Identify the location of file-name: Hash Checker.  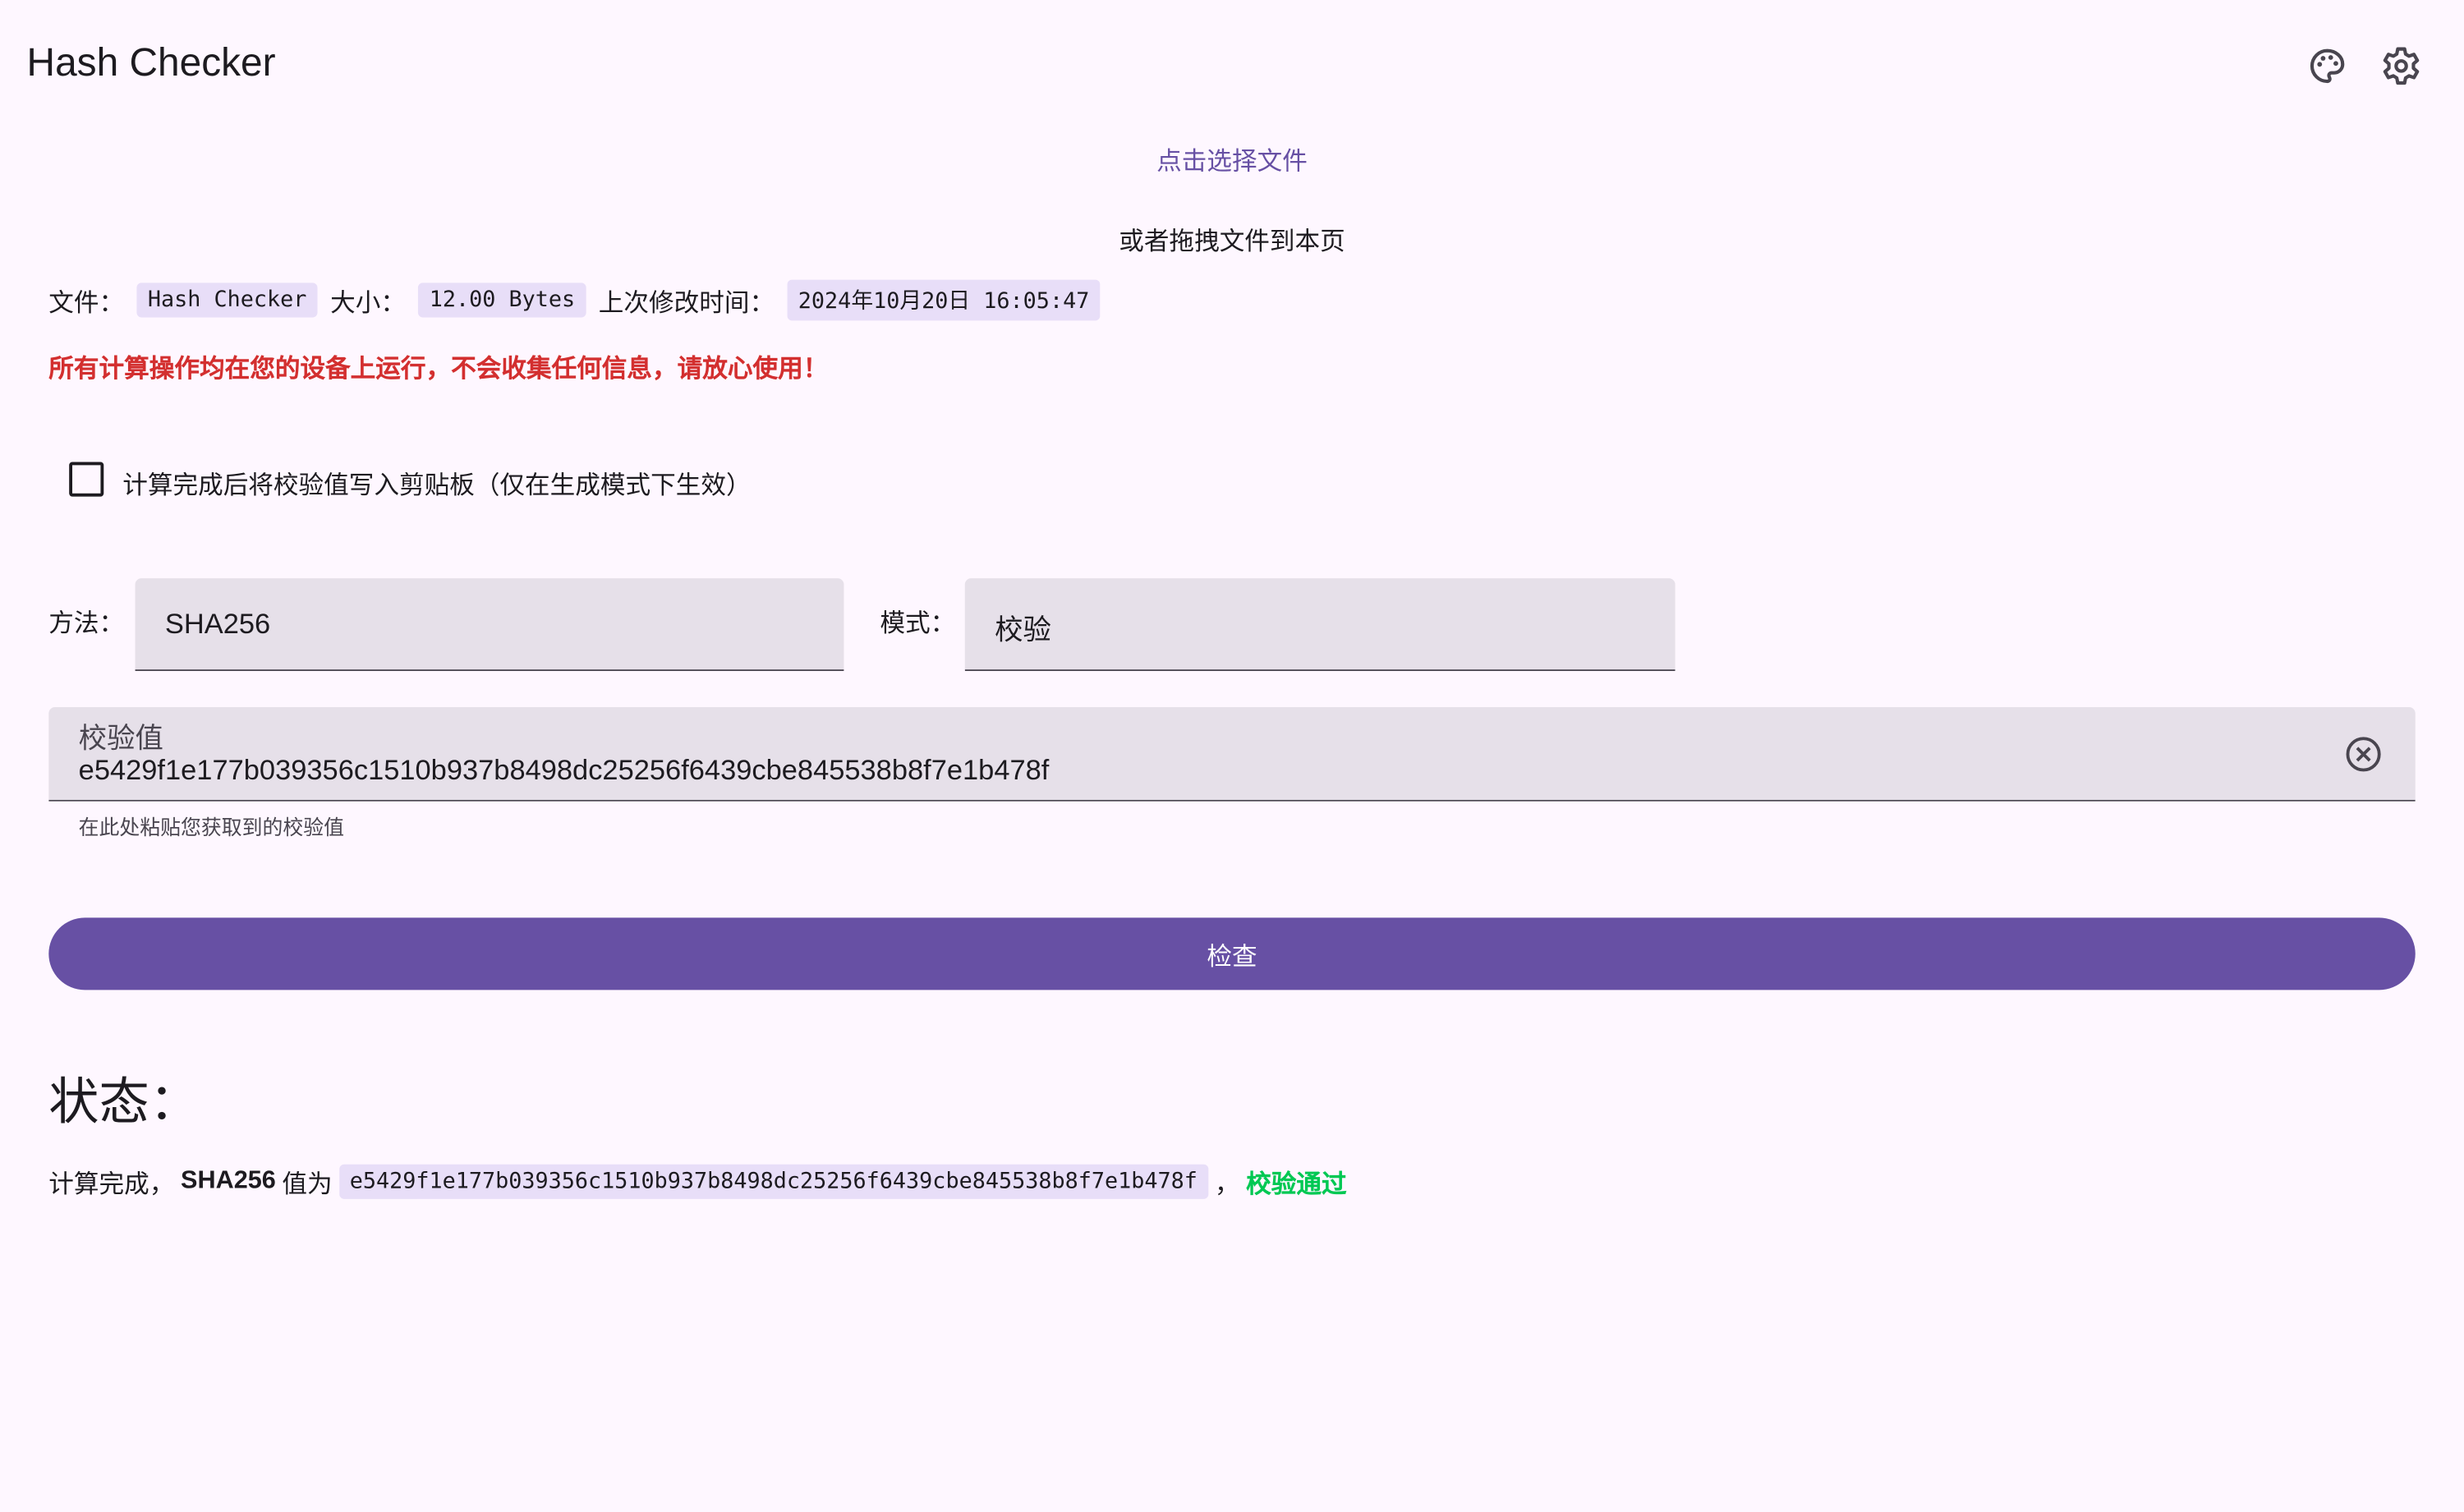
(227, 300).